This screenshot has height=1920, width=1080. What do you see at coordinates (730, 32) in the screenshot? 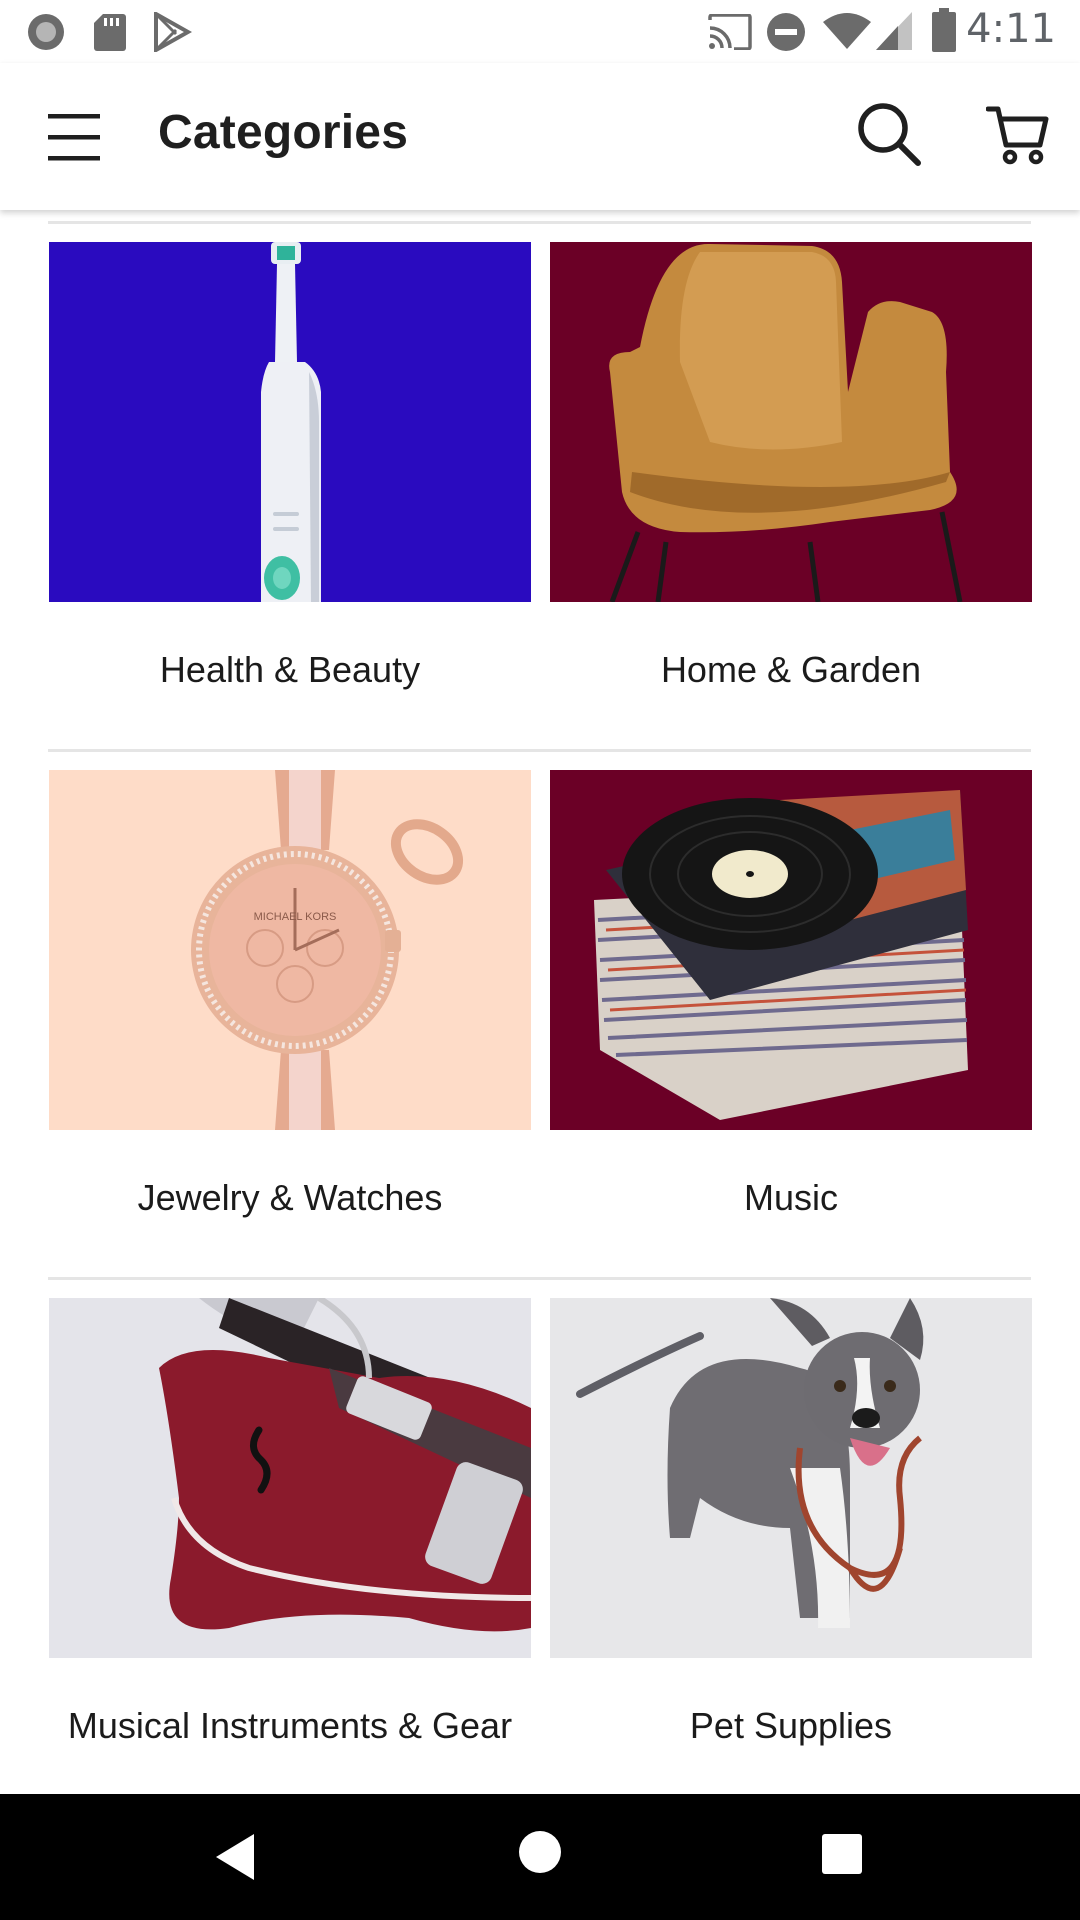
I see `cast-icon` at bounding box center [730, 32].